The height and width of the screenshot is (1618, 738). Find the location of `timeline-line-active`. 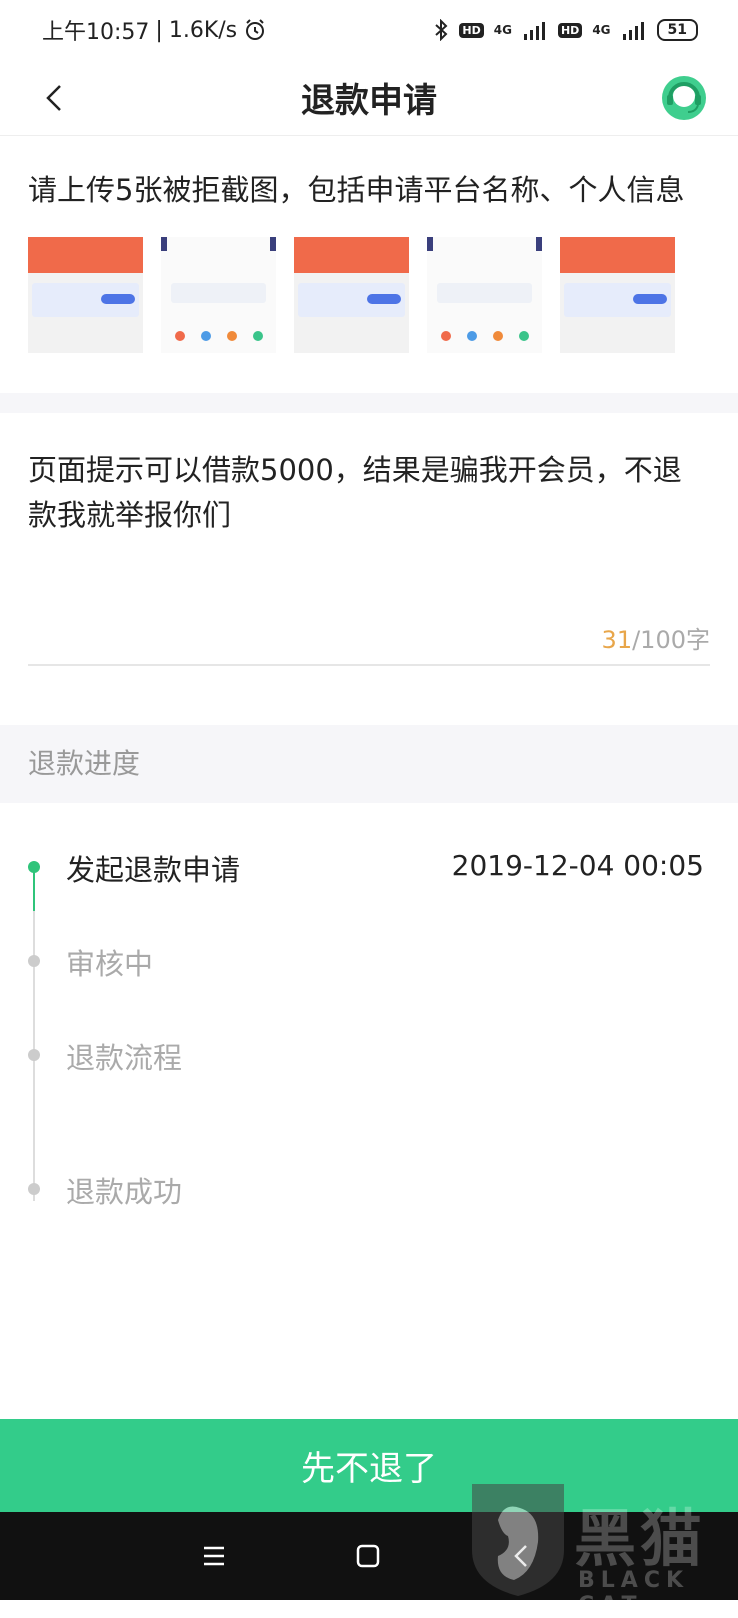

timeline-line-active is located at coordinates (34, 889).